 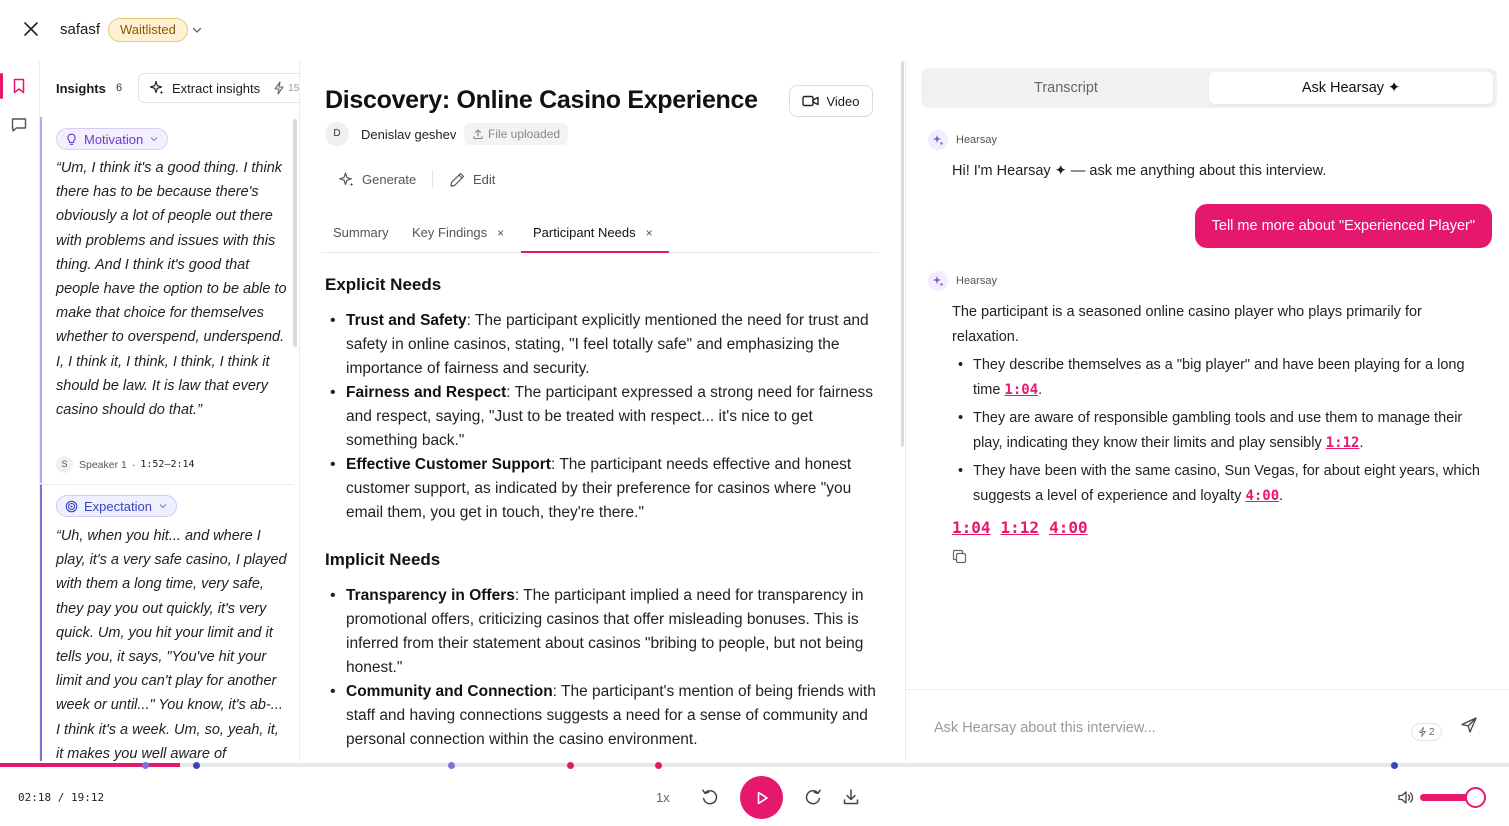 I want to click on document-tabs: Summary Key Findings × Participant Needs ×, so click(x=600, y=235).